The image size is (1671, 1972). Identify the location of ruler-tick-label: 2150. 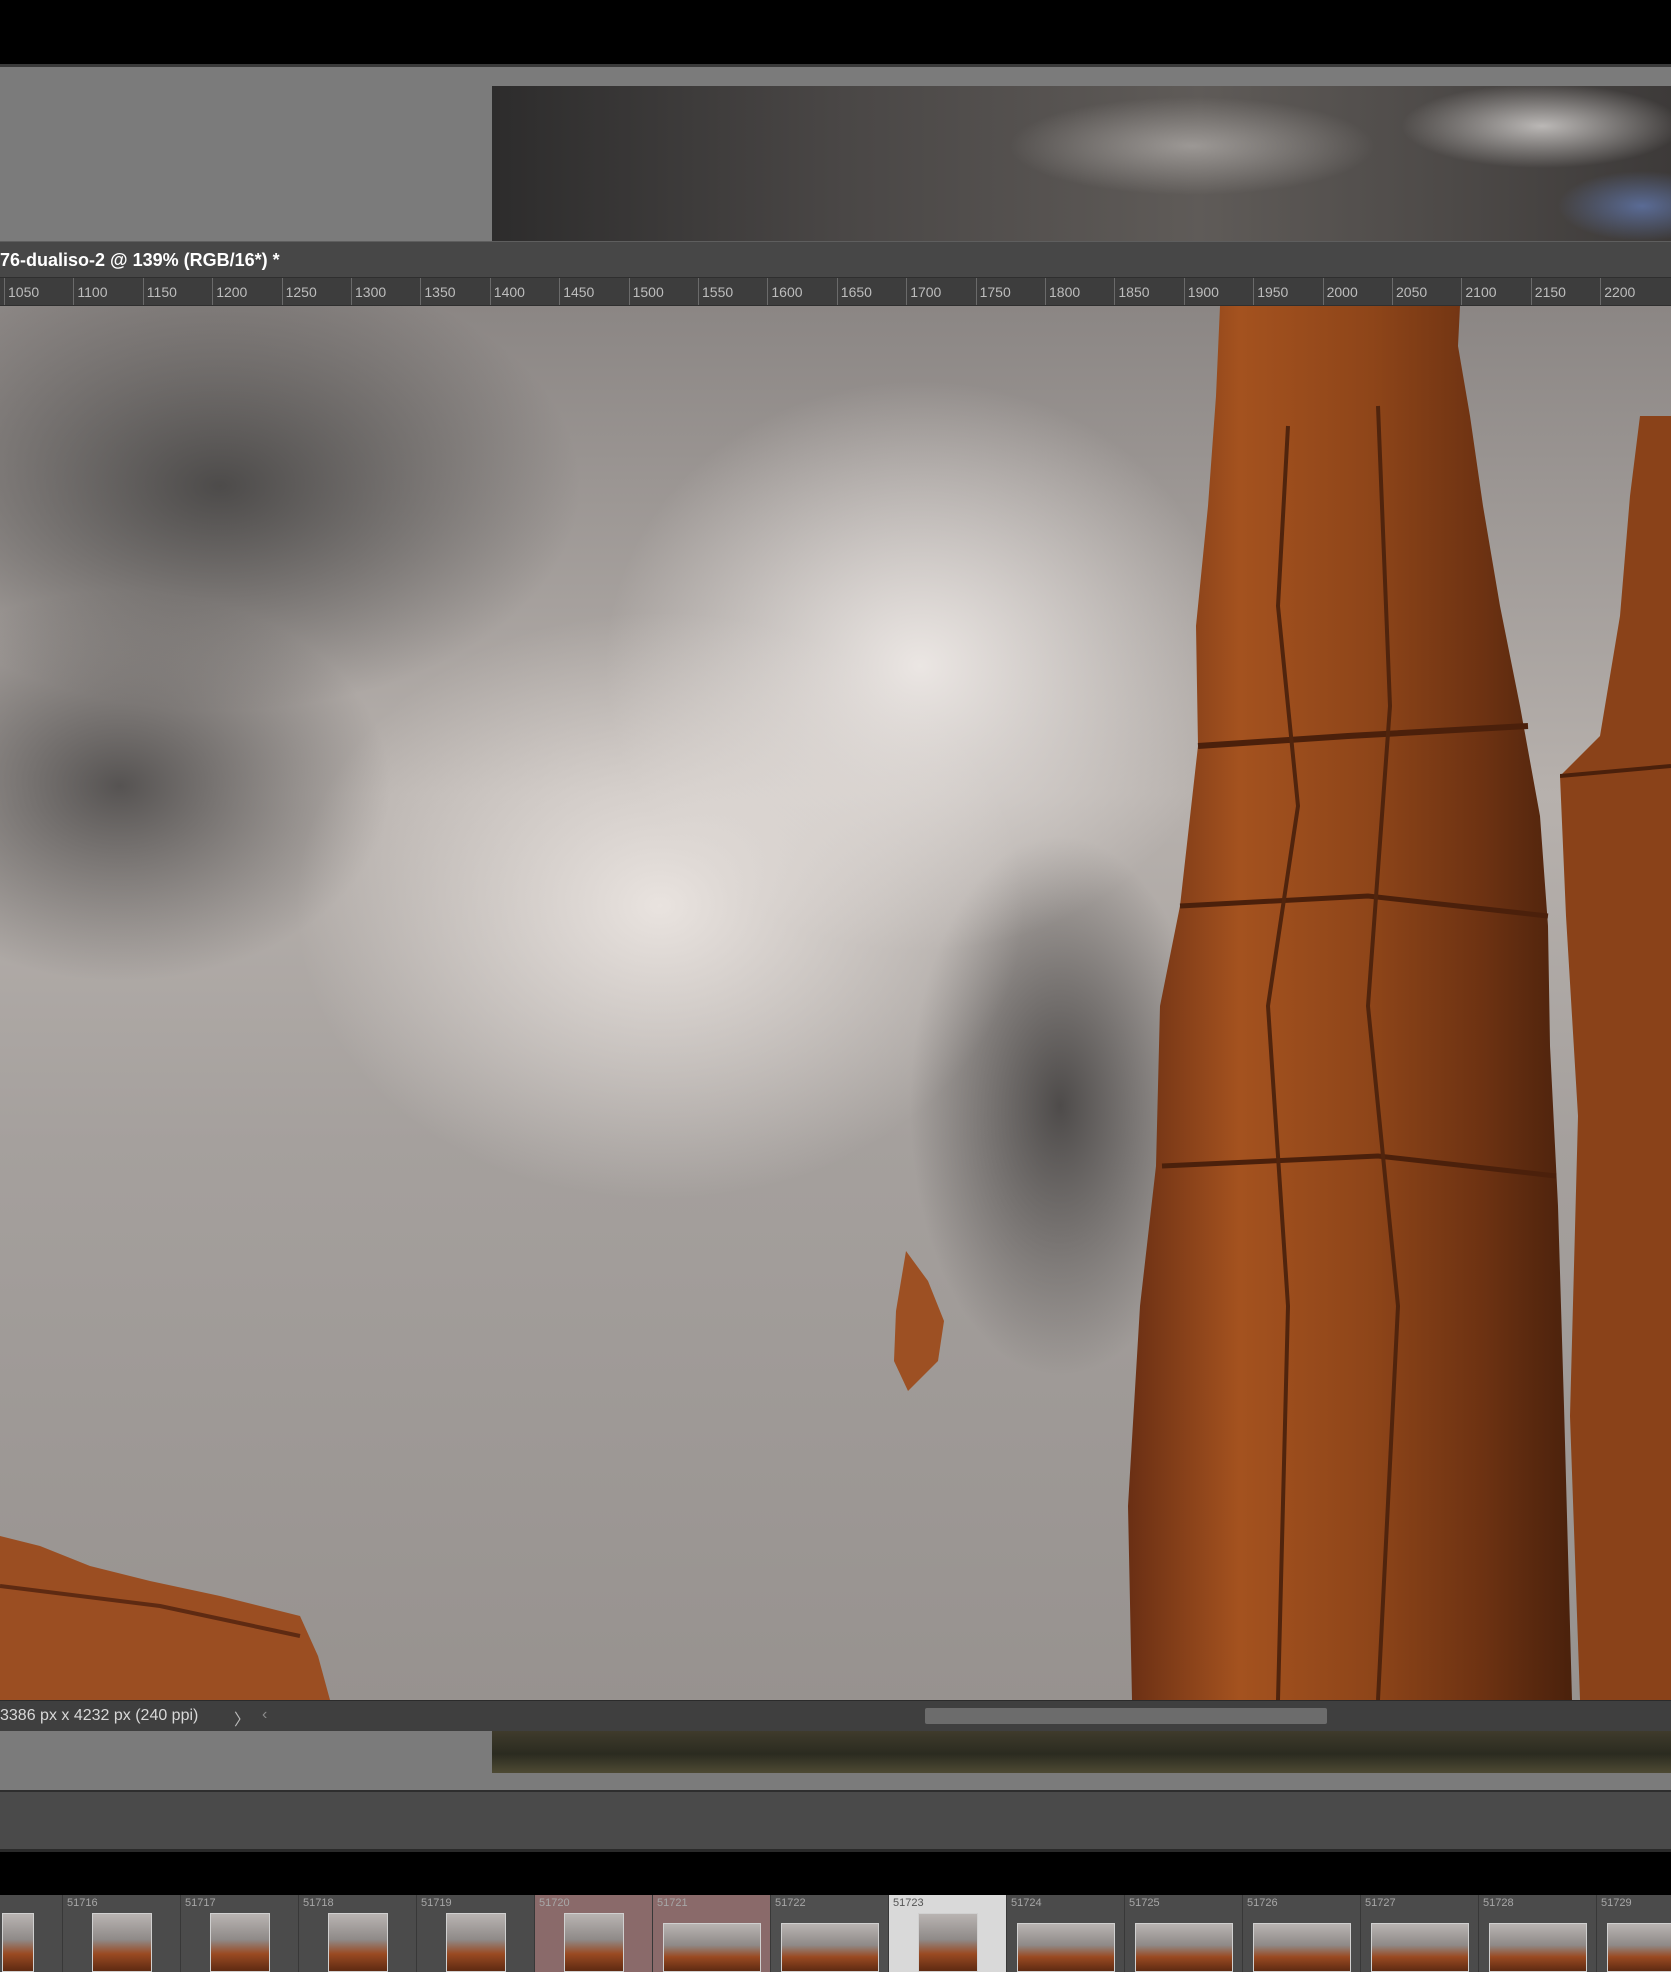
(1550, 292).